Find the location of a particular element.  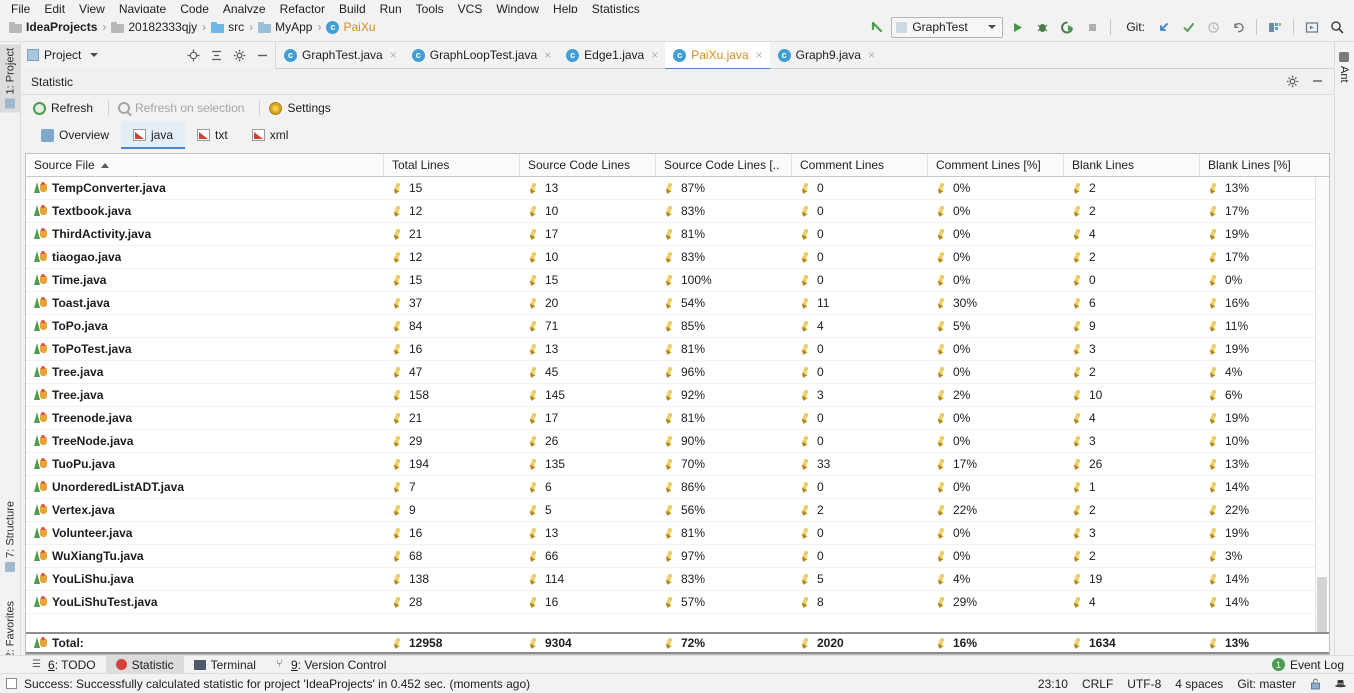

update-project-icon is located at coordinates (1163, 27).